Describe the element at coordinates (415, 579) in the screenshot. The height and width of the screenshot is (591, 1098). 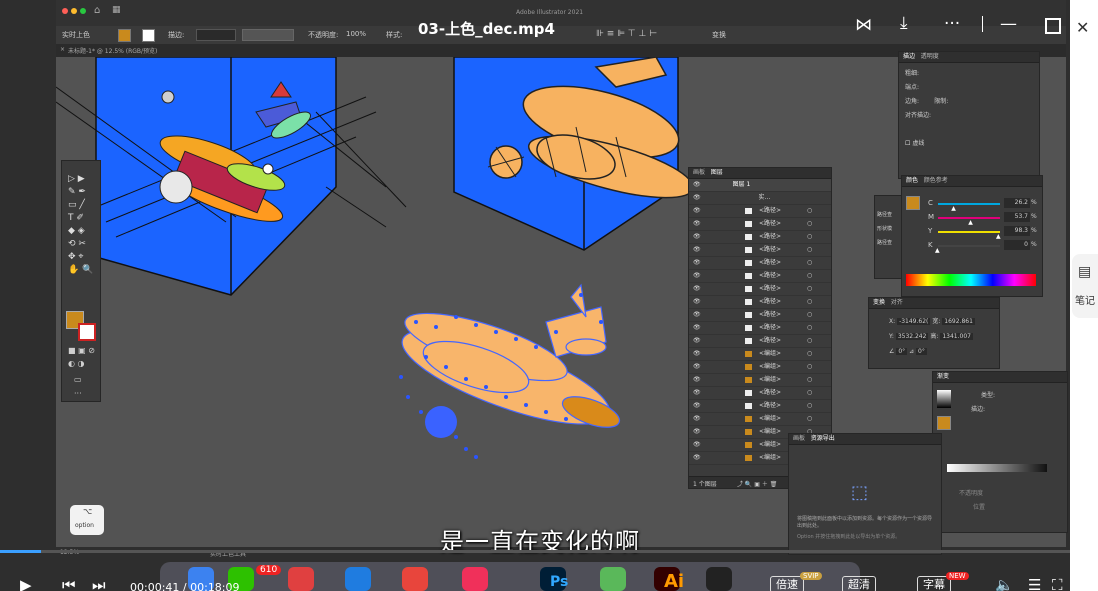
I see `dock-app-chrome-icon` at that location.